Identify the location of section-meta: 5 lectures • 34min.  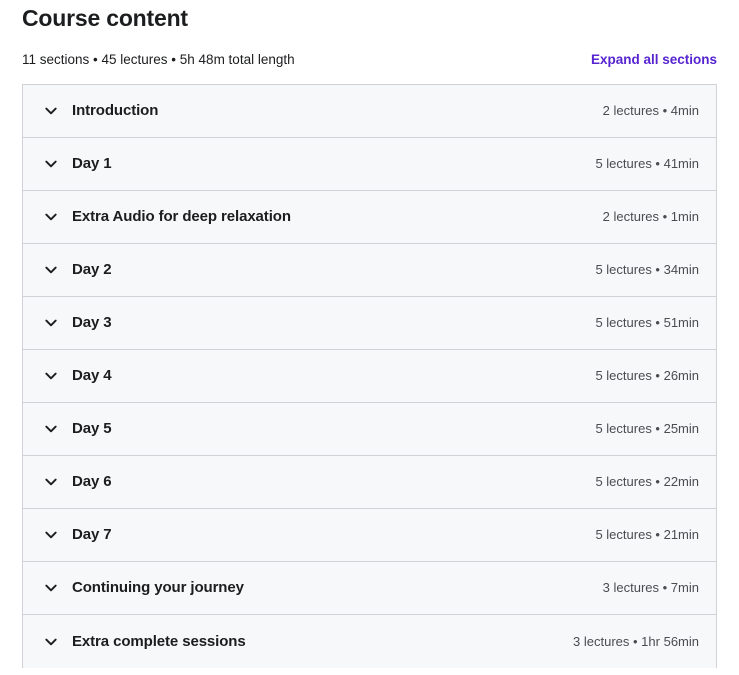
(647, 269).